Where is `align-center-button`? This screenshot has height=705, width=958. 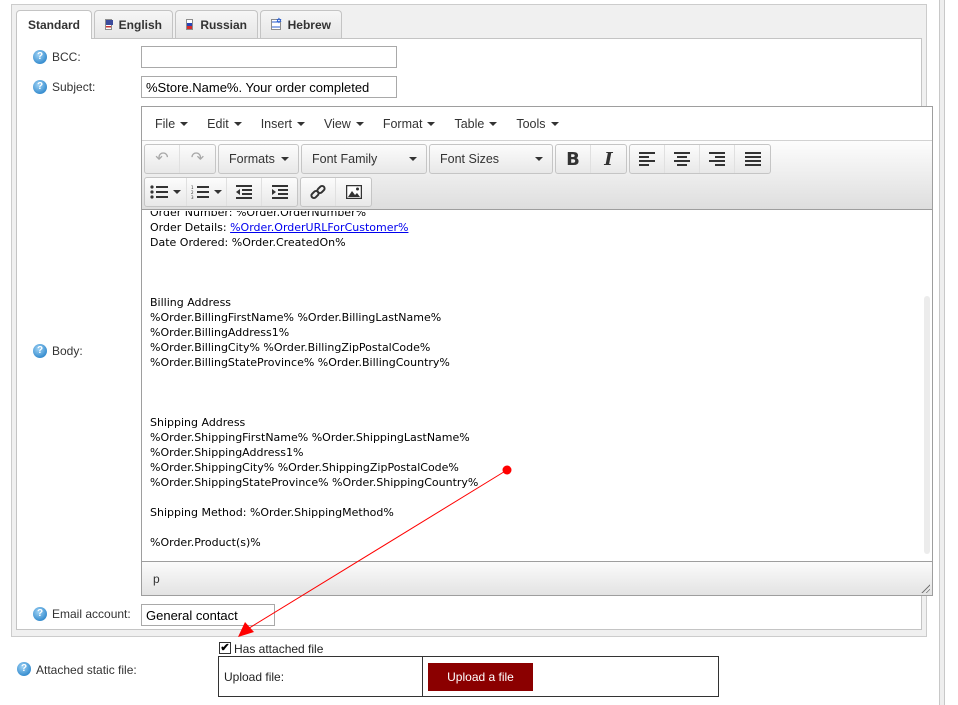 align-center-button is located at coordinates (682, 159).